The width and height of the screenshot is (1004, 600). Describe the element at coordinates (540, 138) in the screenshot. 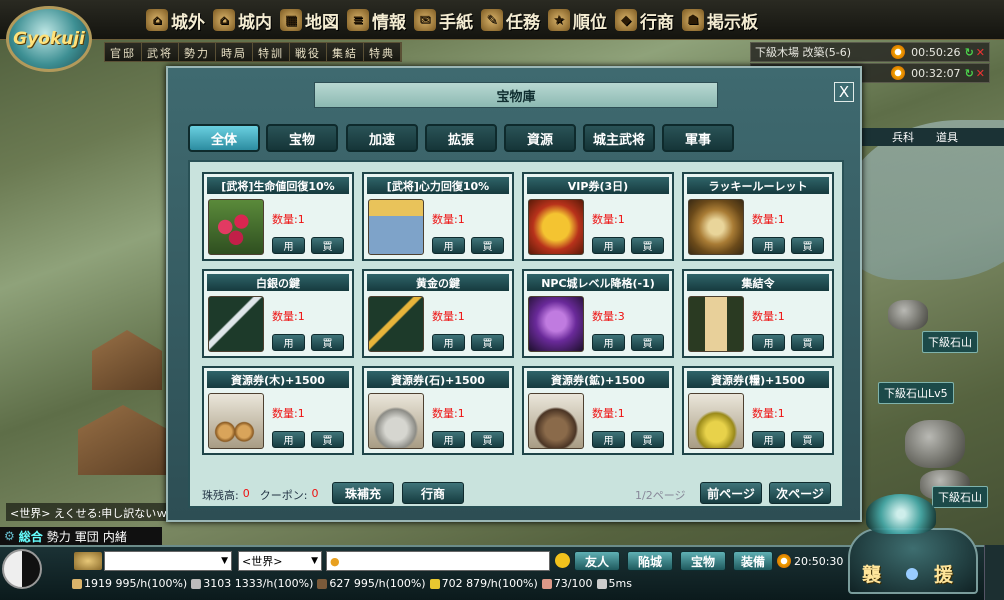

I see `tab-resources: 資源` at that location.